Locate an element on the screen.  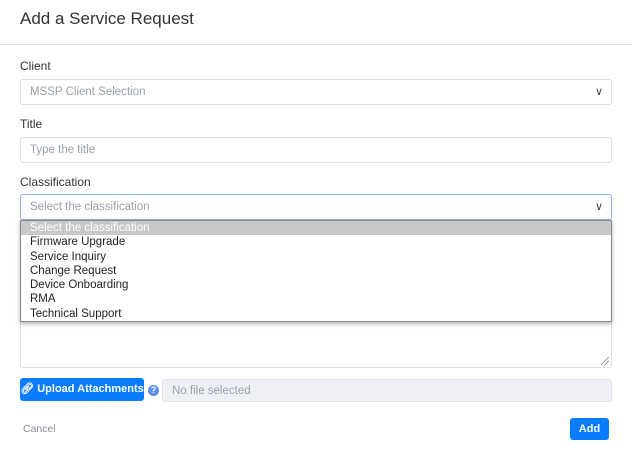
option-select-the-classification: Select the classification is located at coordinates (316, 228).